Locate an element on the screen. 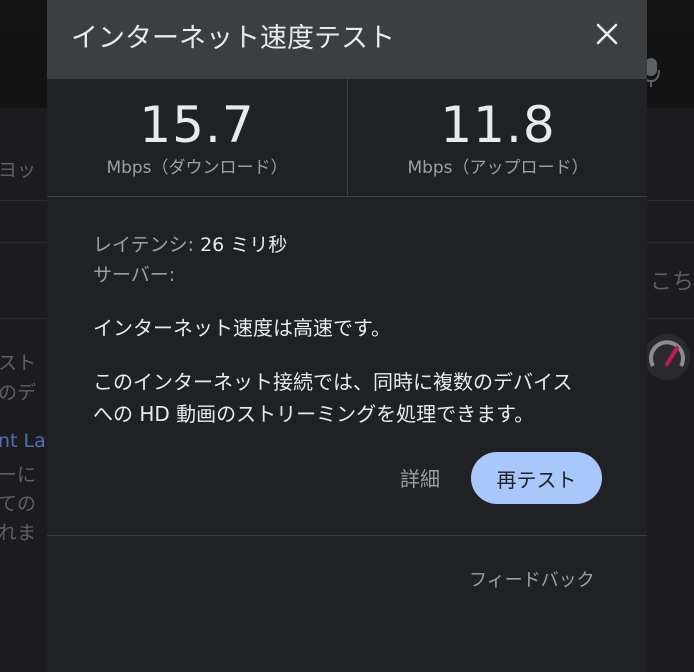 The height and width of the screenshot is (672, 694). download-speed-value: 15.7 is located at coordinates (197, 125).